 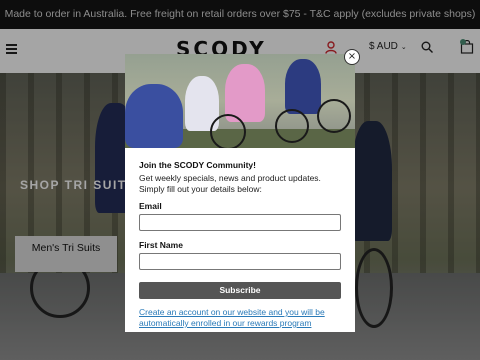 I want to click on email-label: Email, so click(x=150, y=206).